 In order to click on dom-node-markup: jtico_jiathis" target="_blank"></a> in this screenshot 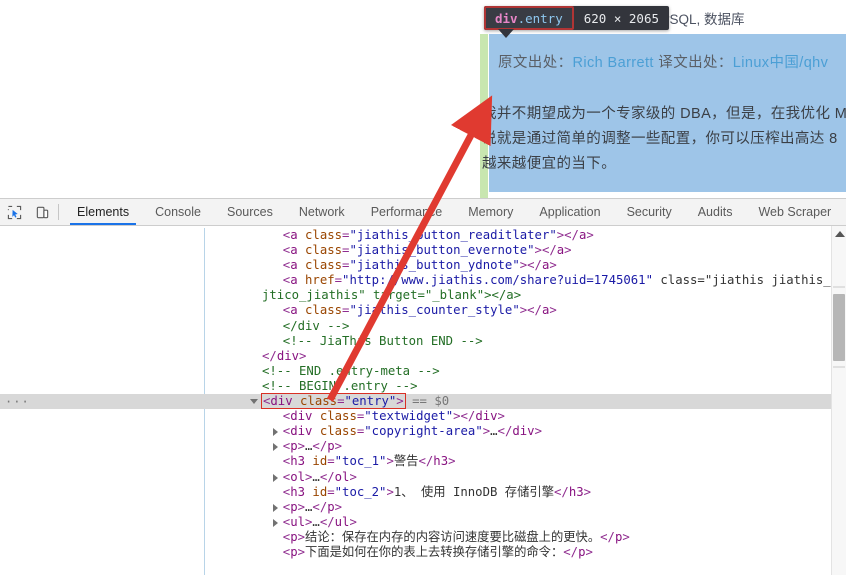, I will do `click(392, 295)`.